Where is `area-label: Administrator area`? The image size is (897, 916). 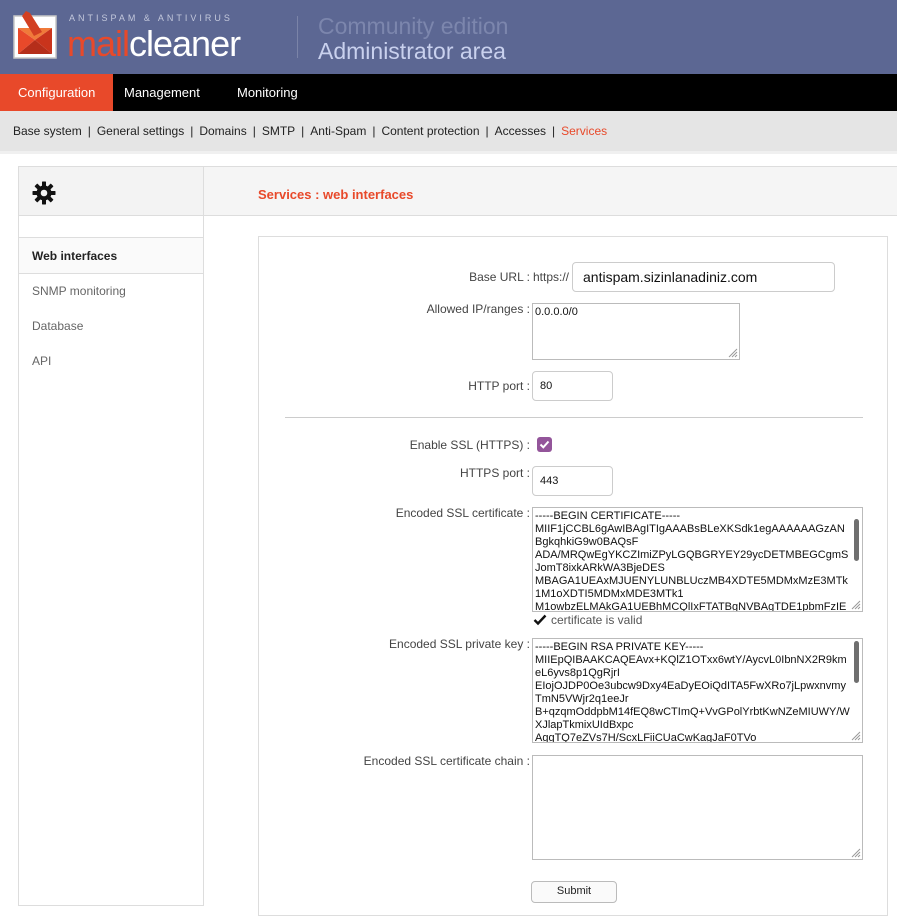
area-label: Administrator area is located at coordinates (412, 51).